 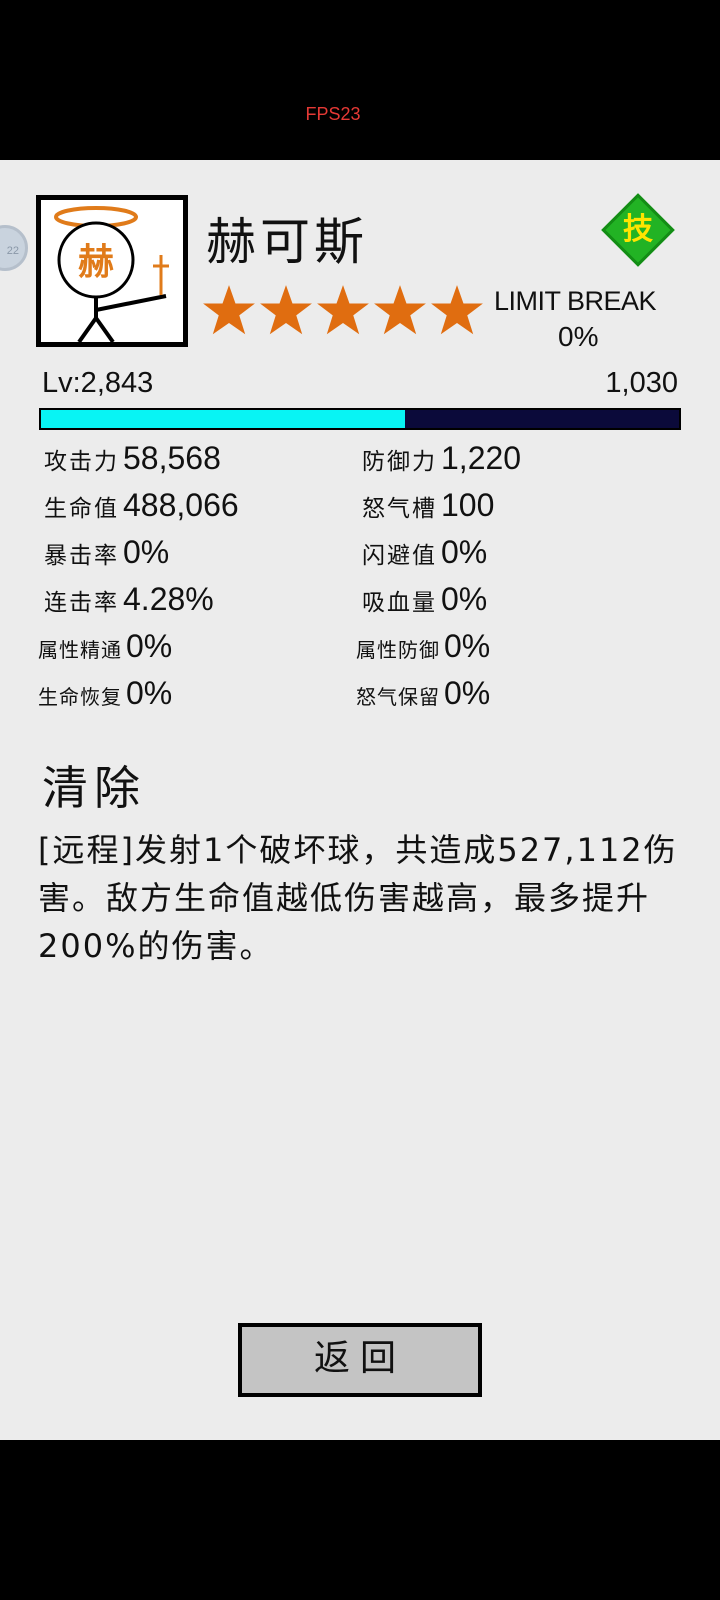 I want to click on stat-label: 闪避值, so click(x=399, y=556).